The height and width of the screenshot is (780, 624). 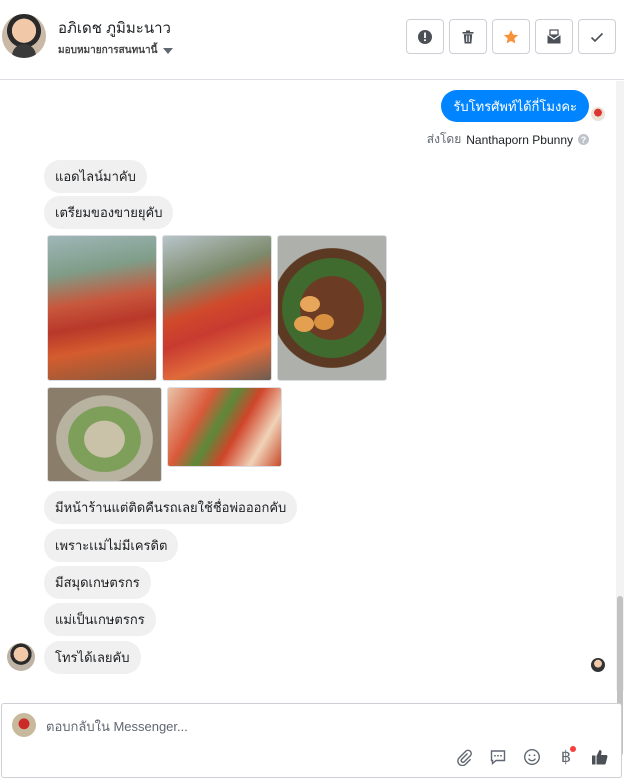 I want to click on toolbar, so click(x=511, y=36).